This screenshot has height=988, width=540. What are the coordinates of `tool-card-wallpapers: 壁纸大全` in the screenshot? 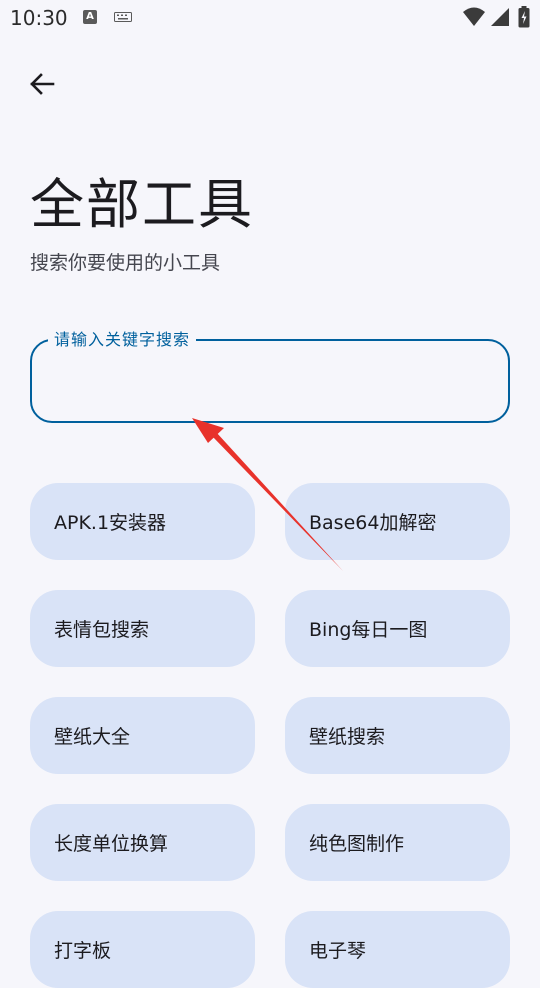 It's located at (142, 735).